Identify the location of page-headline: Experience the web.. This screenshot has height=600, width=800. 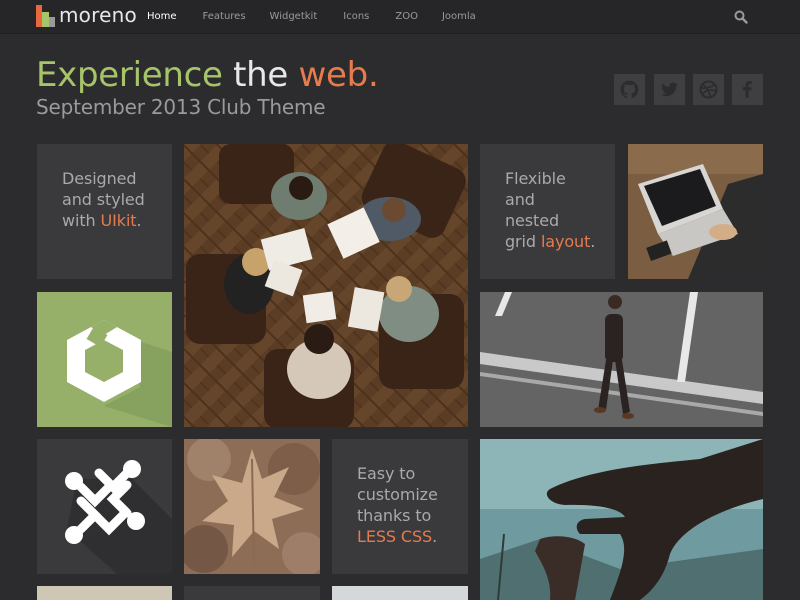
(207, 75).